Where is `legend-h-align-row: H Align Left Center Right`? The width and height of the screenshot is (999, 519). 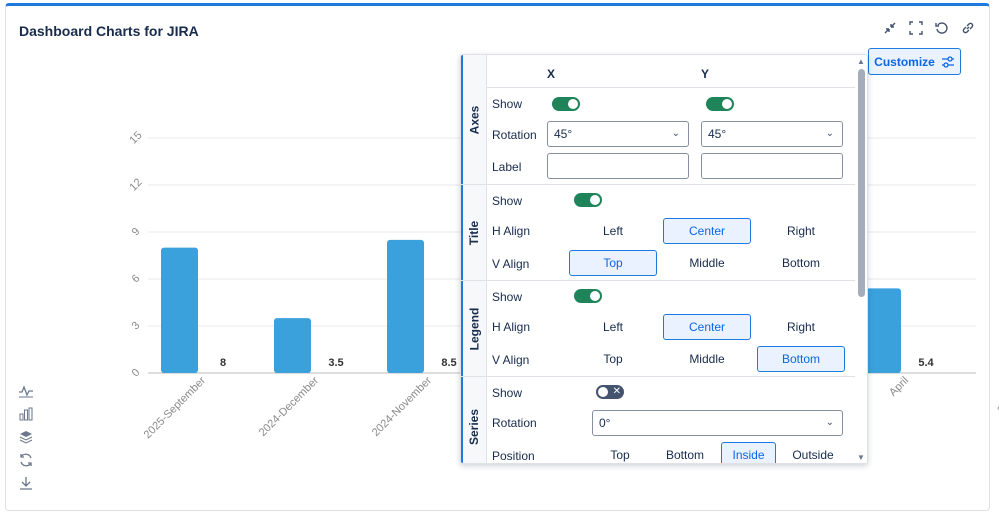 legend-h-align-row: H Align Left Center Right is located at coordinates (671, 327).